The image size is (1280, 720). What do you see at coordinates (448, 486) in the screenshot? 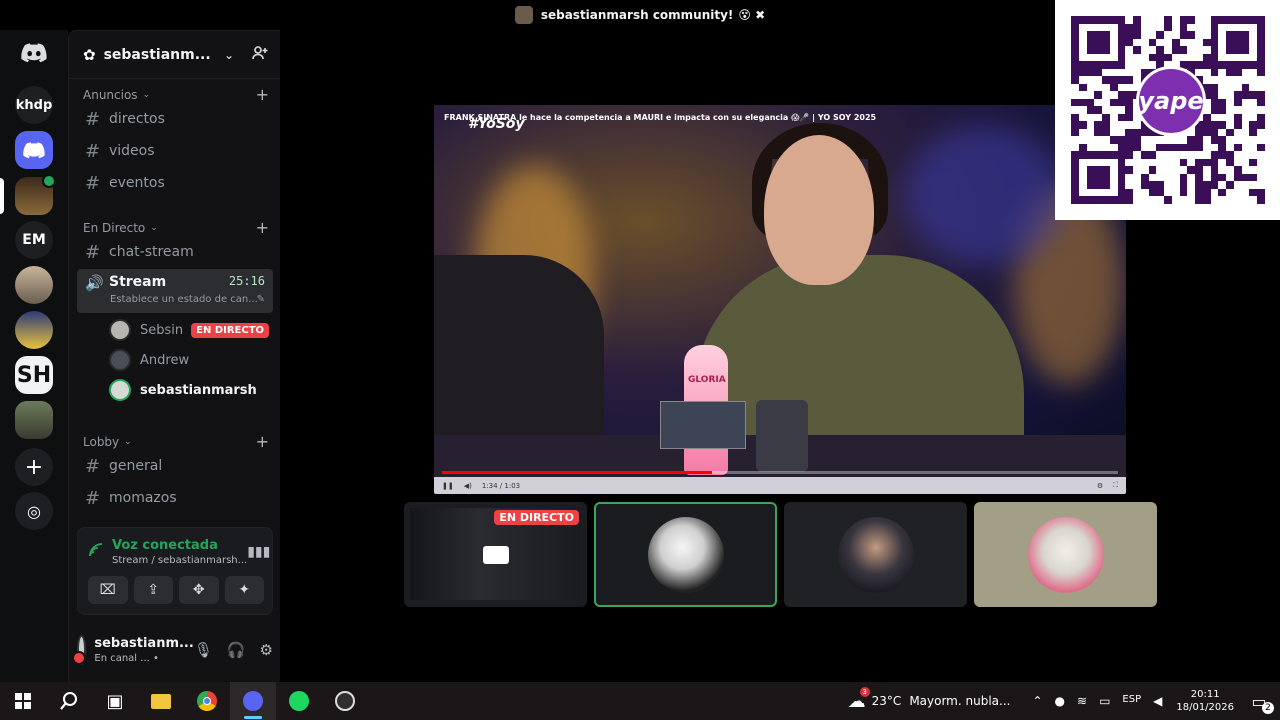
I see `pause-icon: ❚❚` at bounding box center [448, 486].